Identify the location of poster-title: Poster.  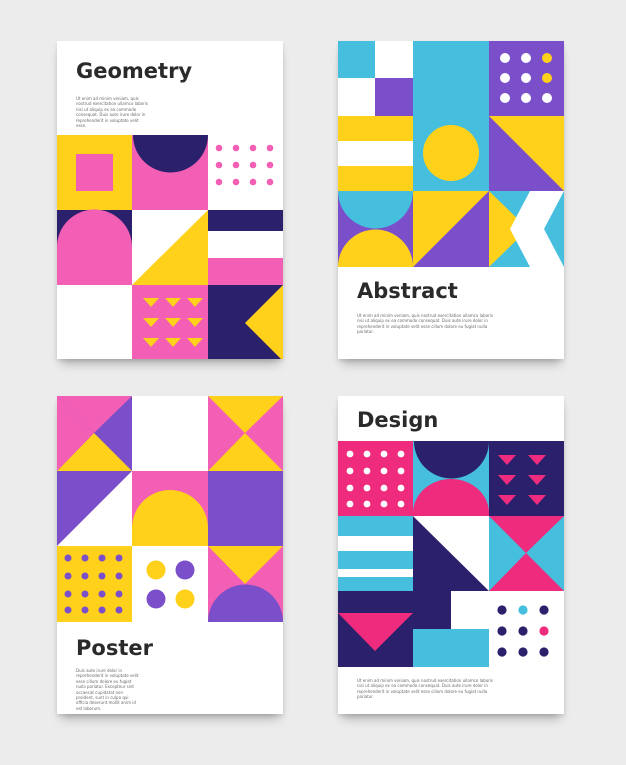
(114, 648).